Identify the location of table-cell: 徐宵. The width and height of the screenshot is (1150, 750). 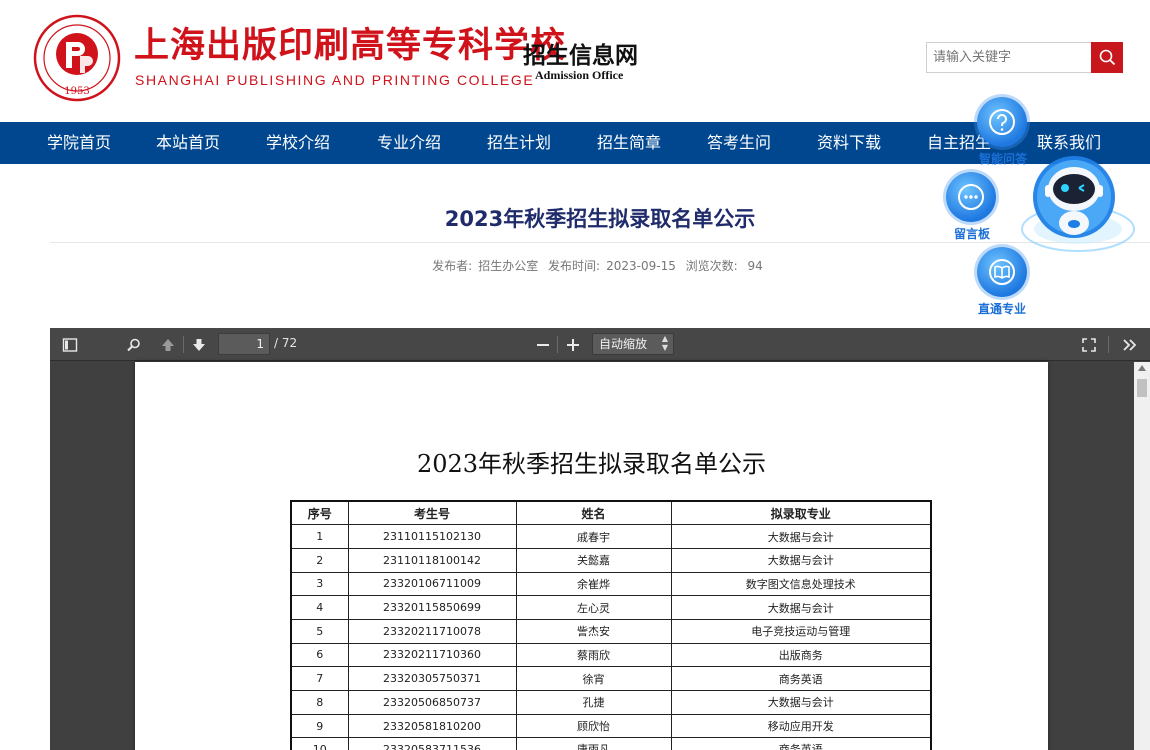
(593, 678).